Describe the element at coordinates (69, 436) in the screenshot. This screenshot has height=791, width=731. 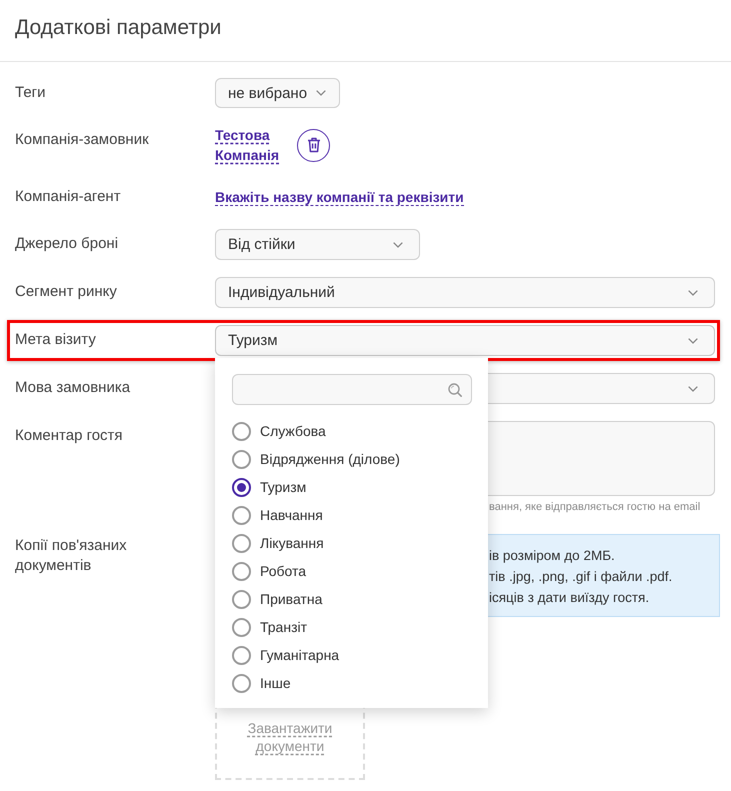
I see `field-label: Коментар гостя` at that location.